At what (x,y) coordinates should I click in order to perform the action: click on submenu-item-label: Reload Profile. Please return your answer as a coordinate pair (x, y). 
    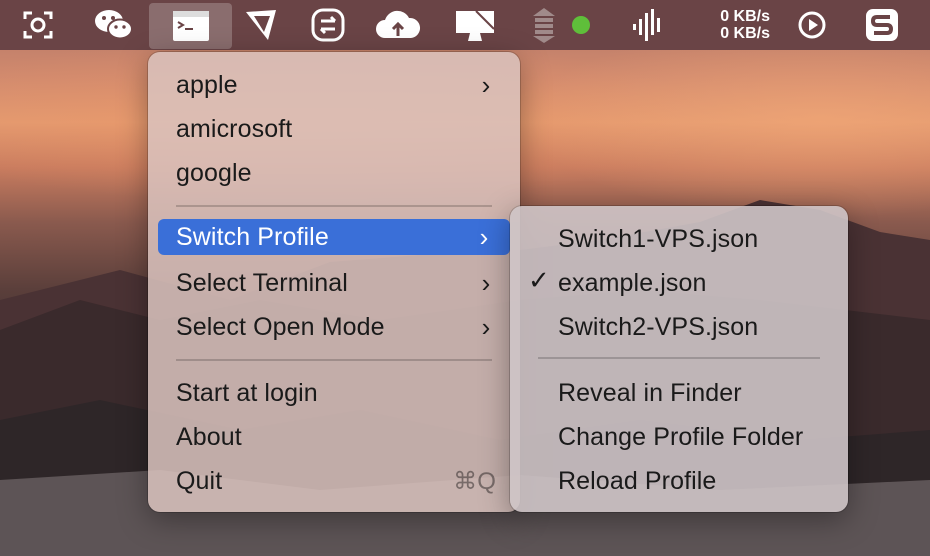
    Looking at the image, I should click on (637, 480).